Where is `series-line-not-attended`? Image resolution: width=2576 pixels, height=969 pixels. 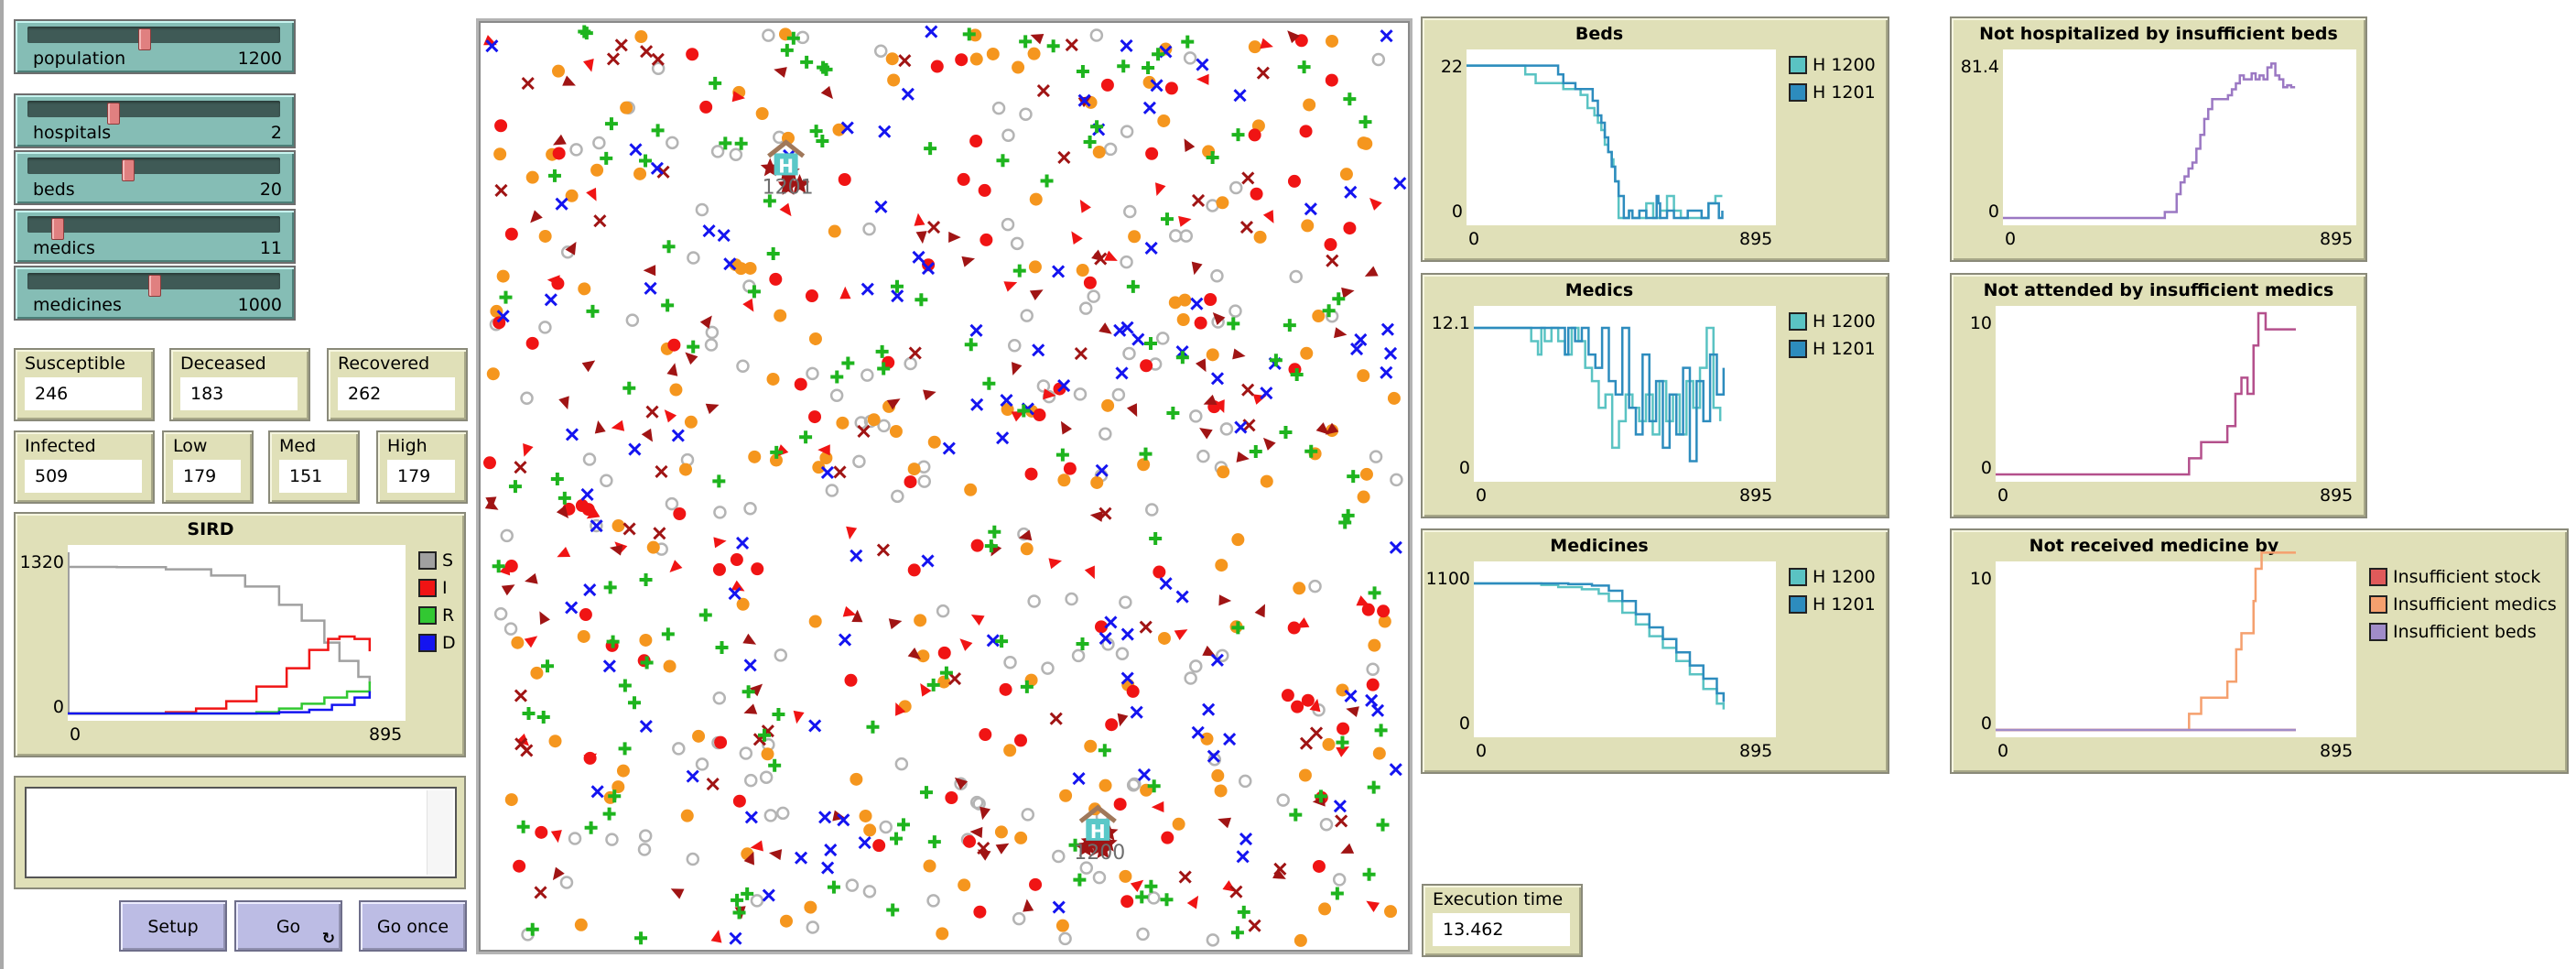
series-line-not-attended is located at coordinates (2146, 393).